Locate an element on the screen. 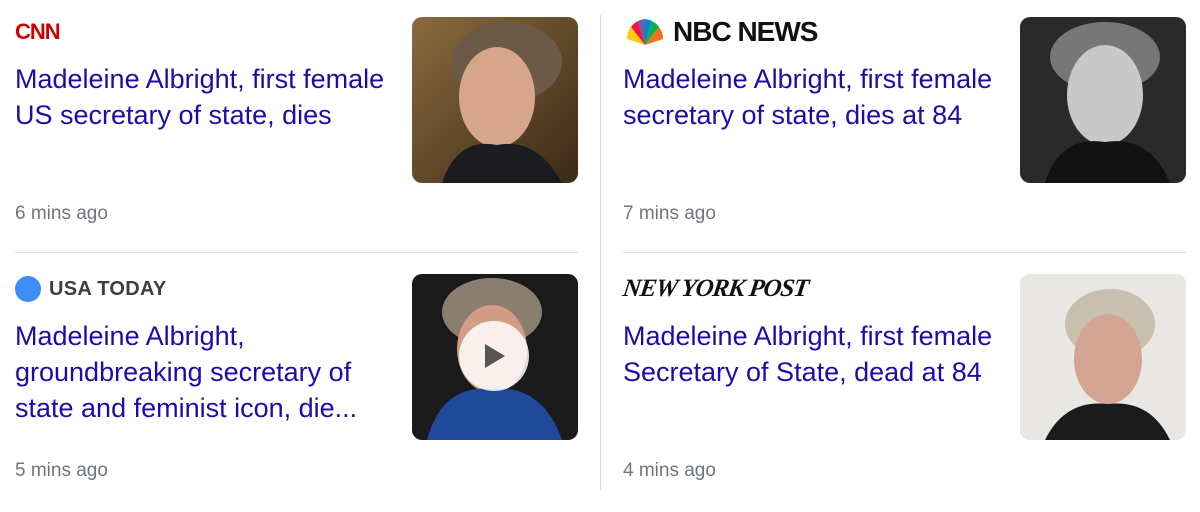 Image resolution: width=1200 pixels, height=512 pixels. source-logo-nypost: NEW YORK POST is located at coordinates (715, 289).